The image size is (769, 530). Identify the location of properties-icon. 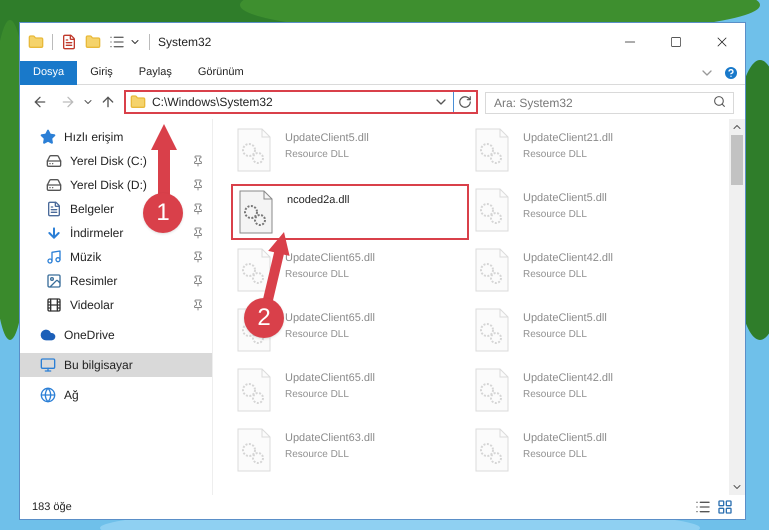
(69, 42).